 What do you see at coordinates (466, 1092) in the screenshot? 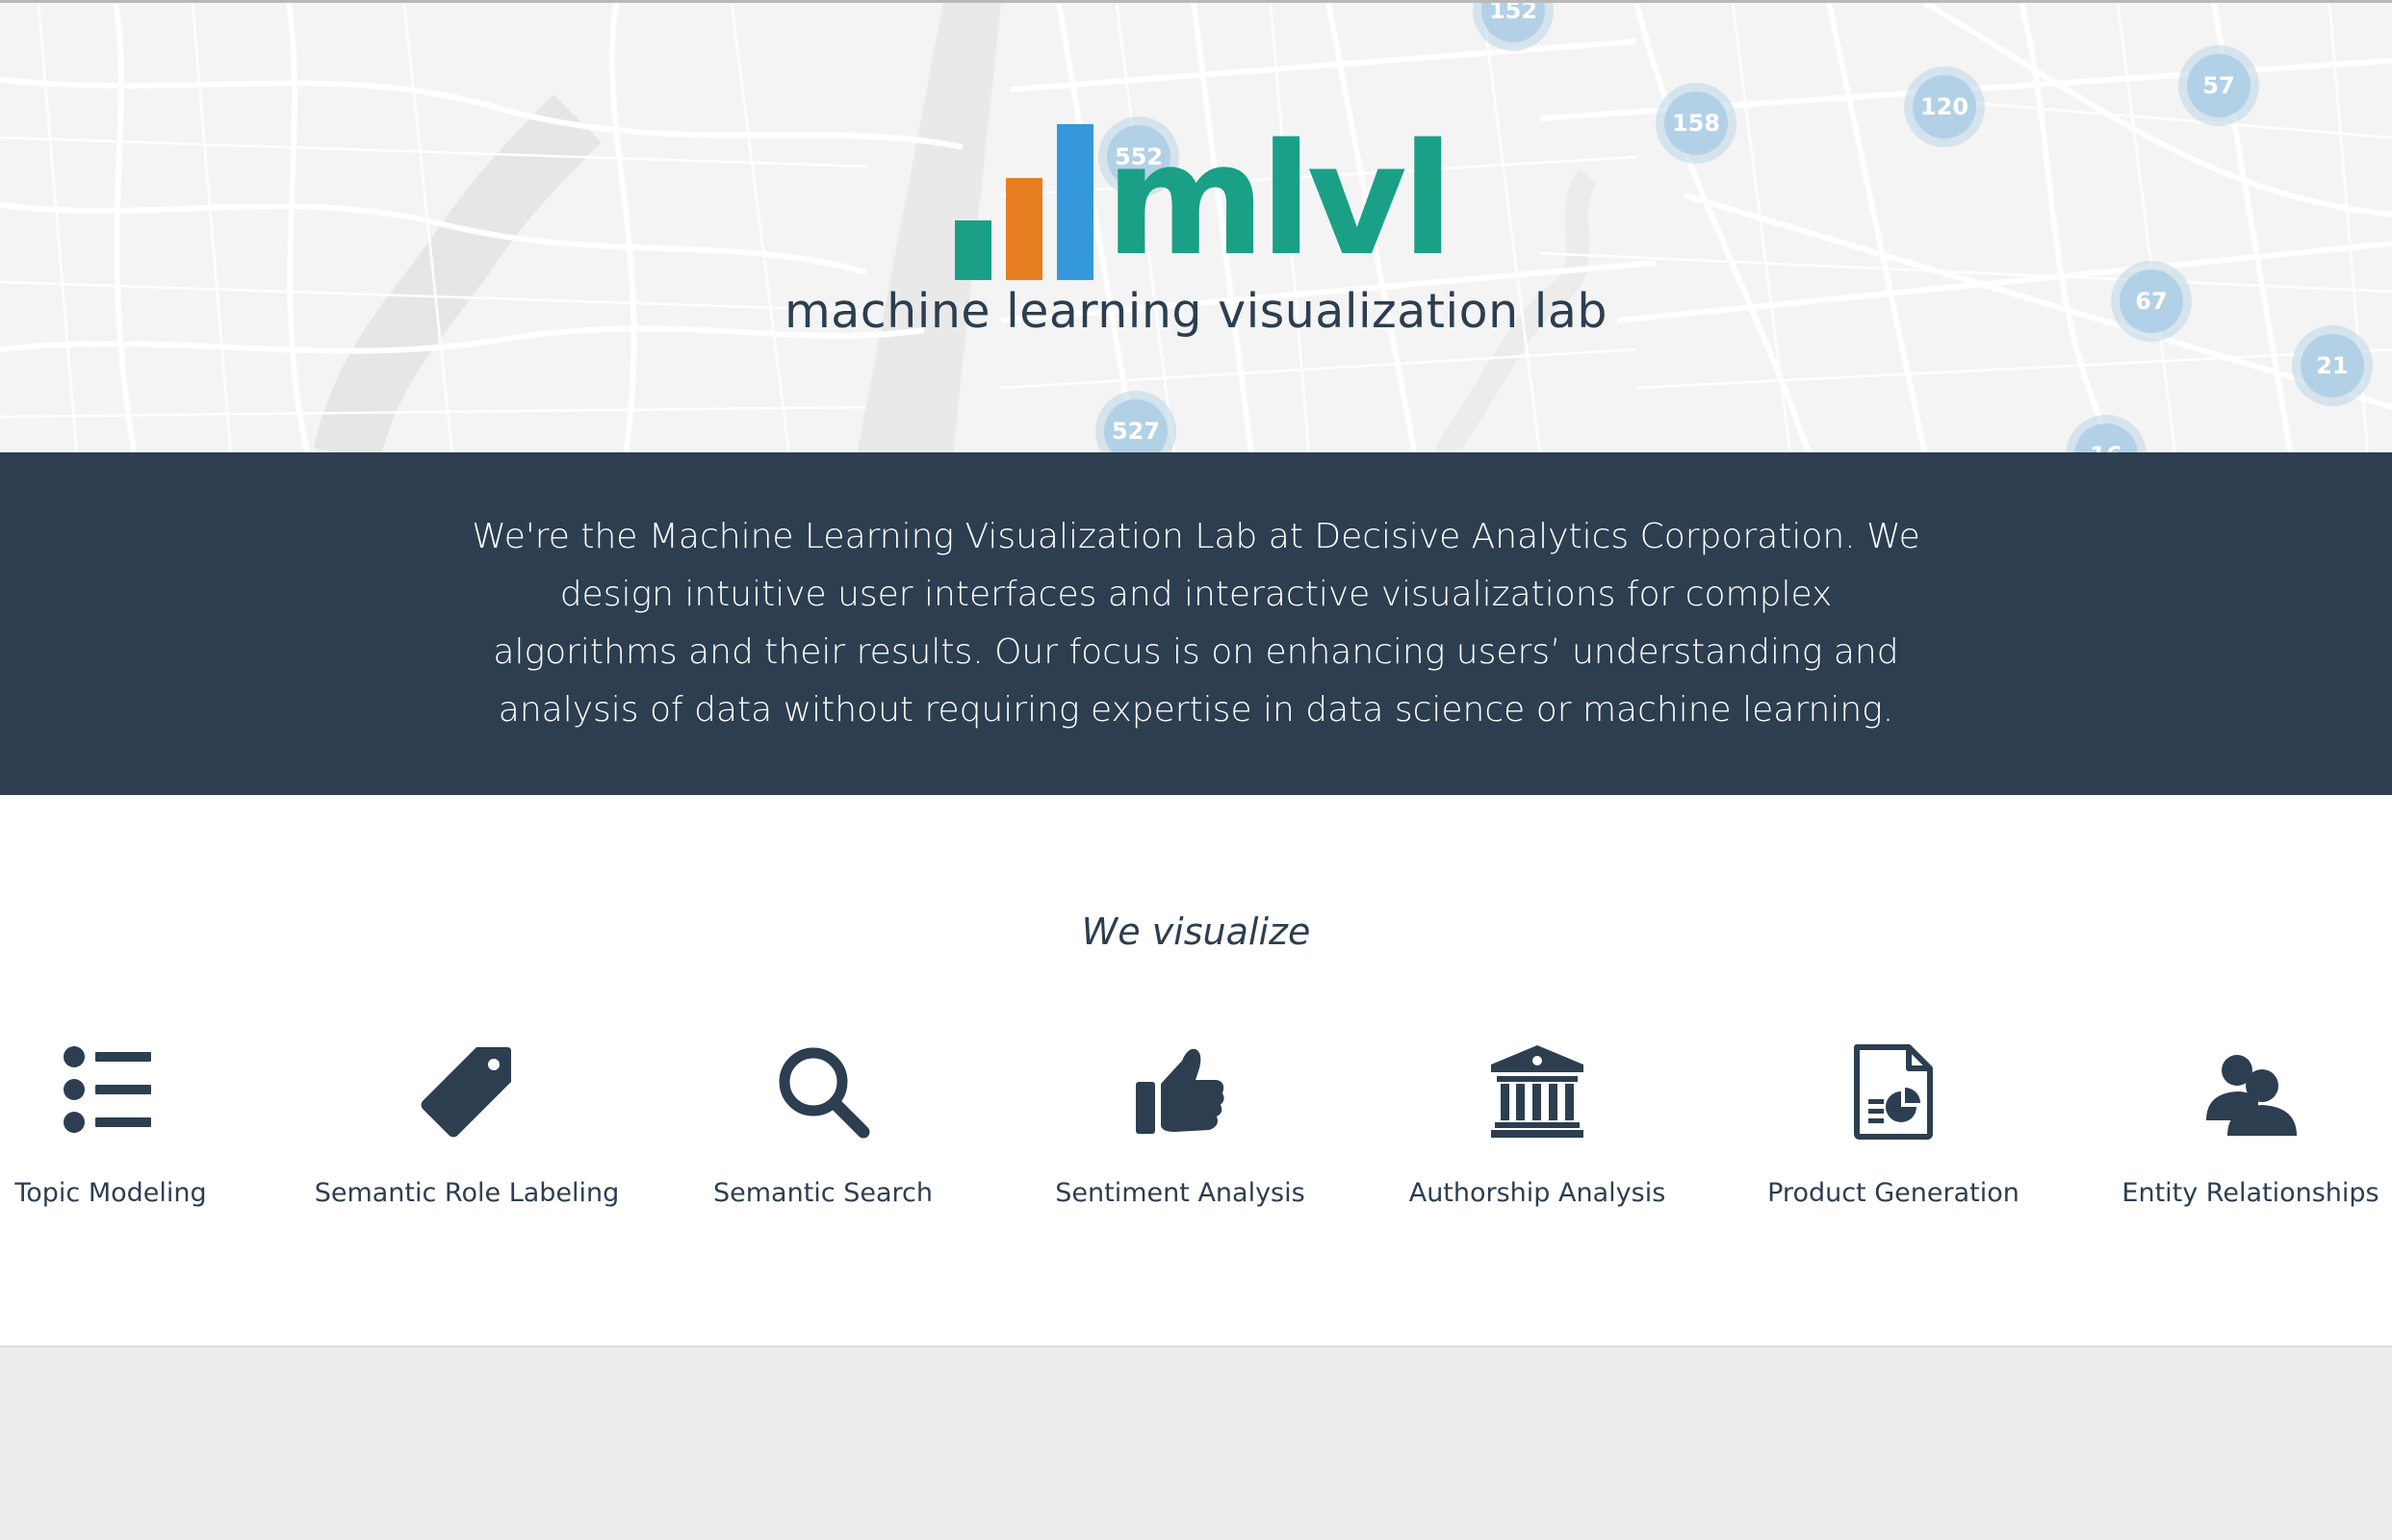
I see `tag-icon` at bounding box center [466, 1092].